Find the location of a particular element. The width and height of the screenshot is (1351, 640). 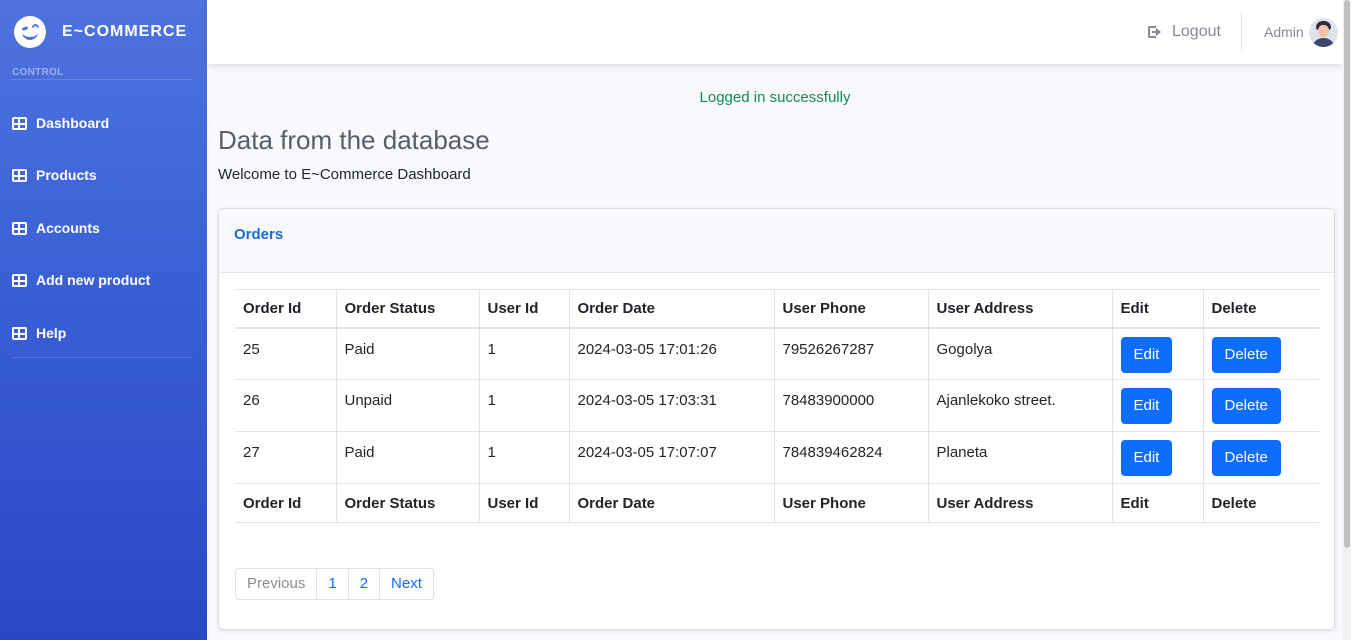

sidebar-item-add-new-product: Add new product is located at coordinates (81, 280).